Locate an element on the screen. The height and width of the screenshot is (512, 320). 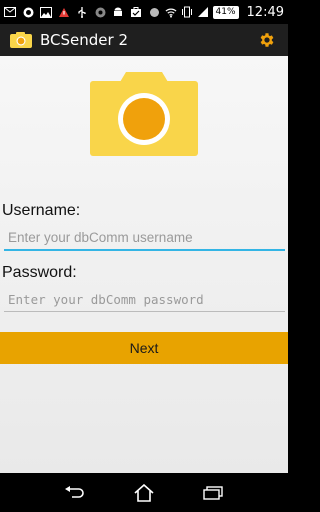
circle-app-icon is located at coordinates (28, 12).